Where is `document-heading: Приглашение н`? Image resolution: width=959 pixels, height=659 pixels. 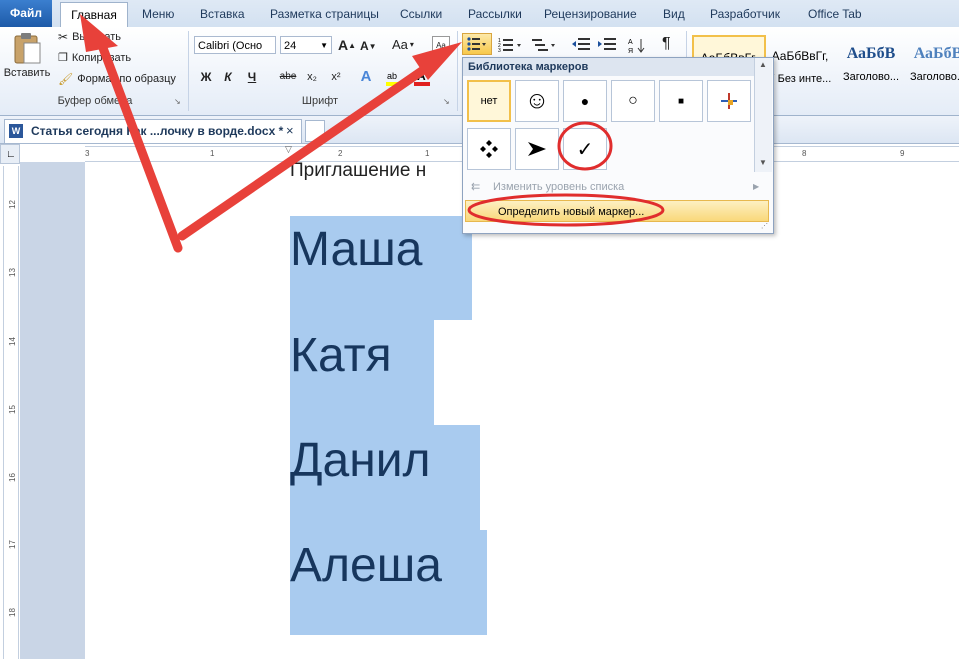 document-heading: Приглашение н is located at coordinates (358, 170).